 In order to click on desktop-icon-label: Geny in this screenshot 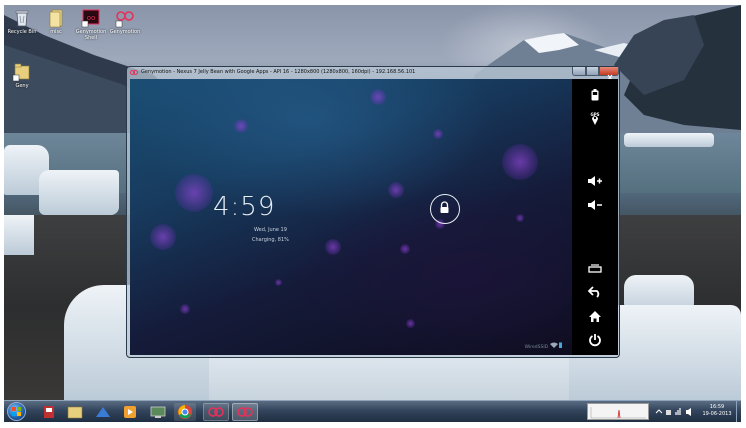, I will do `click(22, 86)`.